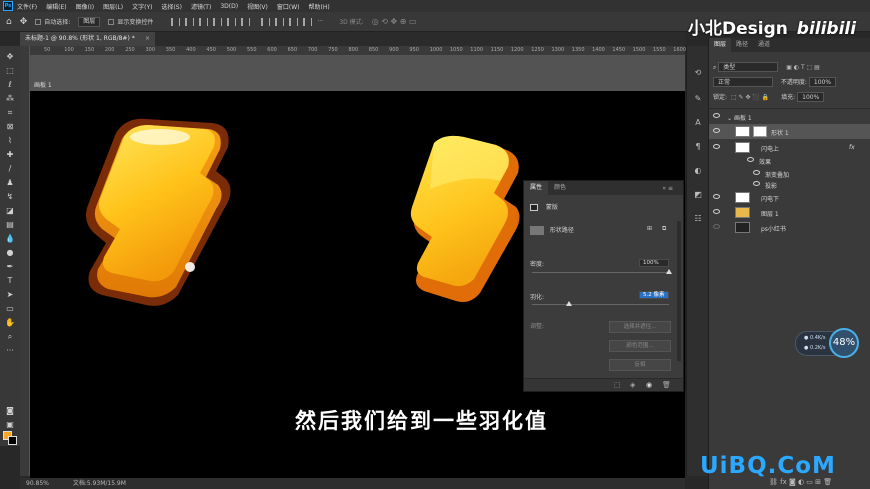 The image size is (870, 489). I want to click on 3d-orbit-icon: ◎ ⟲ ✥ ⊕ ▭, so click(394, 21).